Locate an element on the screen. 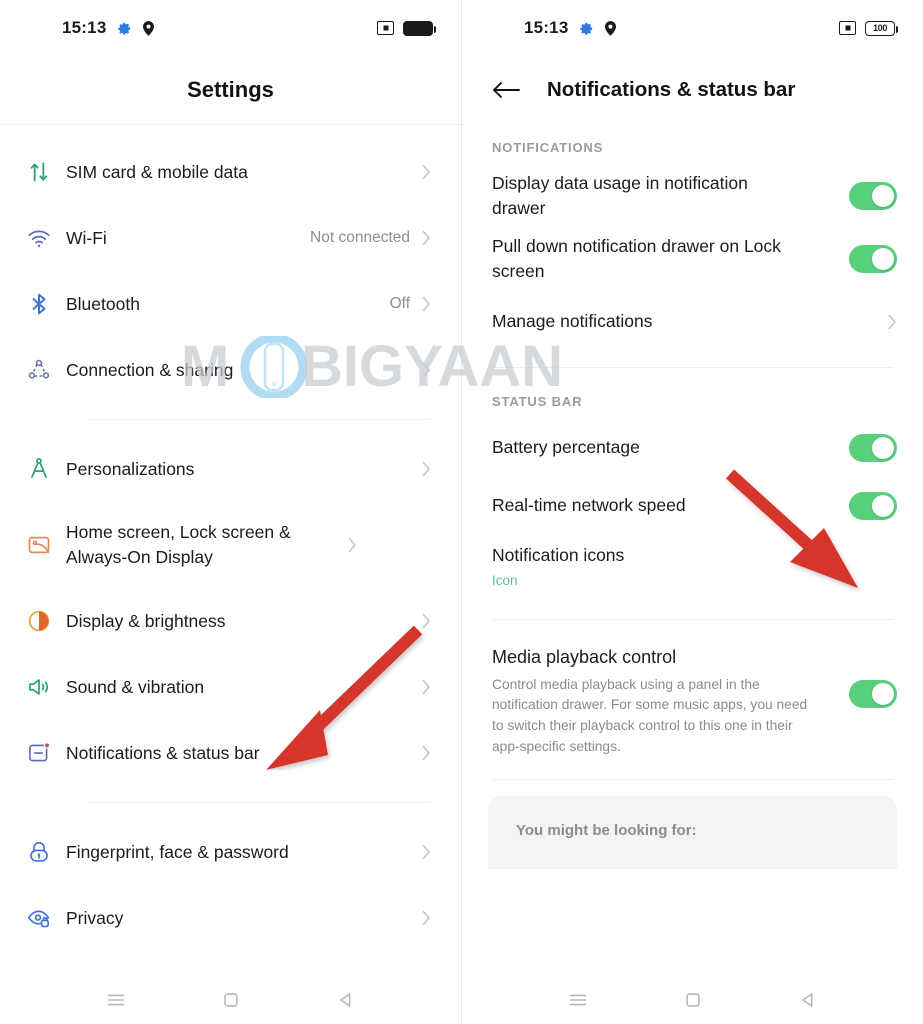  sidebar-item-display-brightness: Display & brightness is located at coordinates (230, 621).